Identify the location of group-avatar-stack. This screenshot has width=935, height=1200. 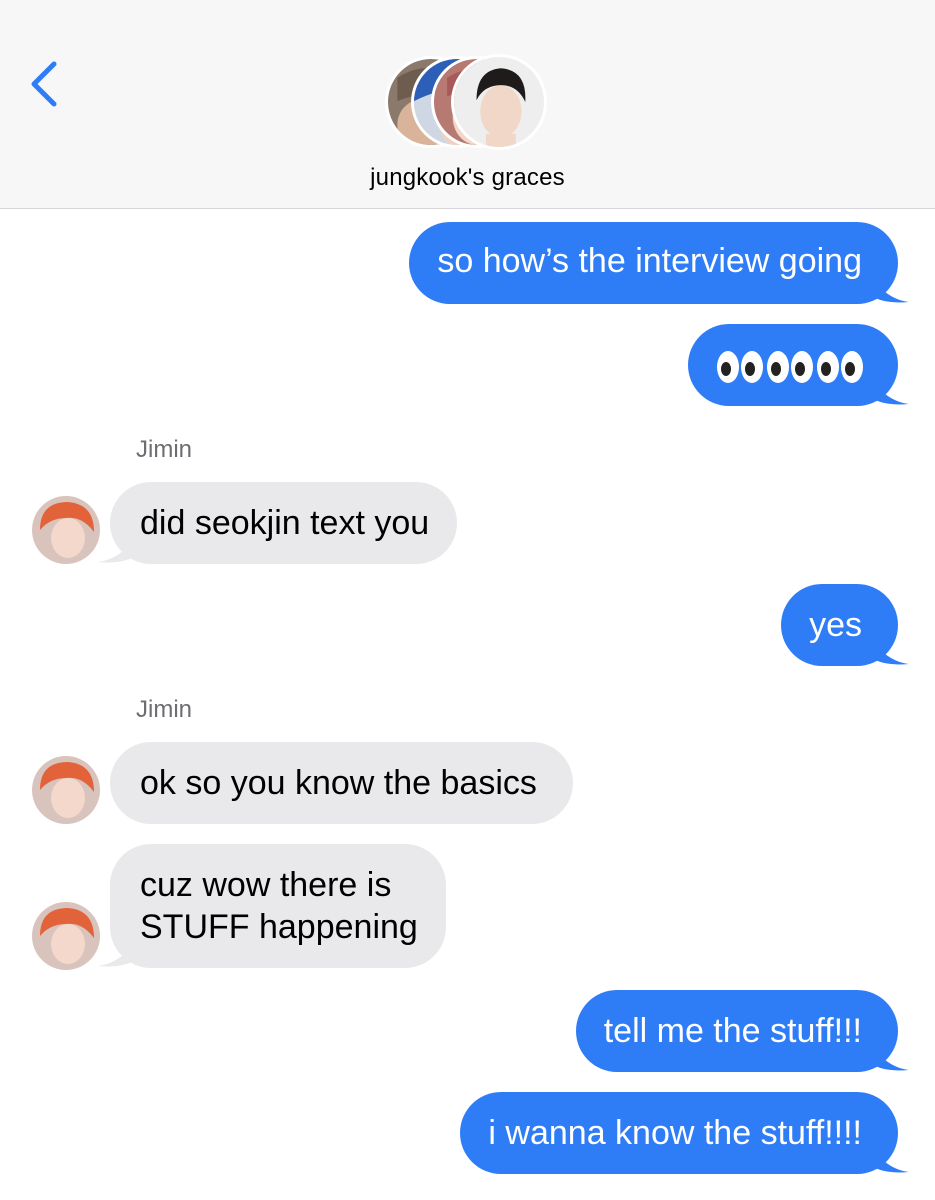
(470, 103).